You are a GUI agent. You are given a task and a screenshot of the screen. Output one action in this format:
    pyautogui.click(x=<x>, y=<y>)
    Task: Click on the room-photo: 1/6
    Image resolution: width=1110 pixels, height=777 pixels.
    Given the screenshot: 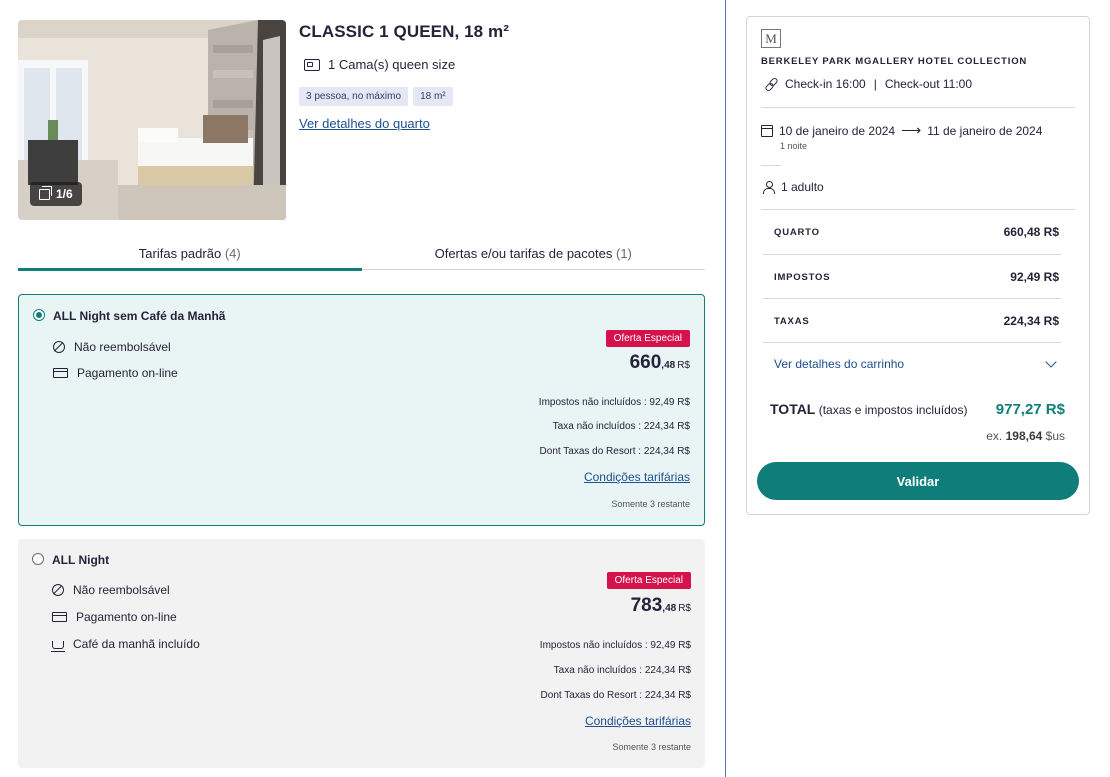 What is the action you would take?
    pyautogui.click(x=152, y=120)
    